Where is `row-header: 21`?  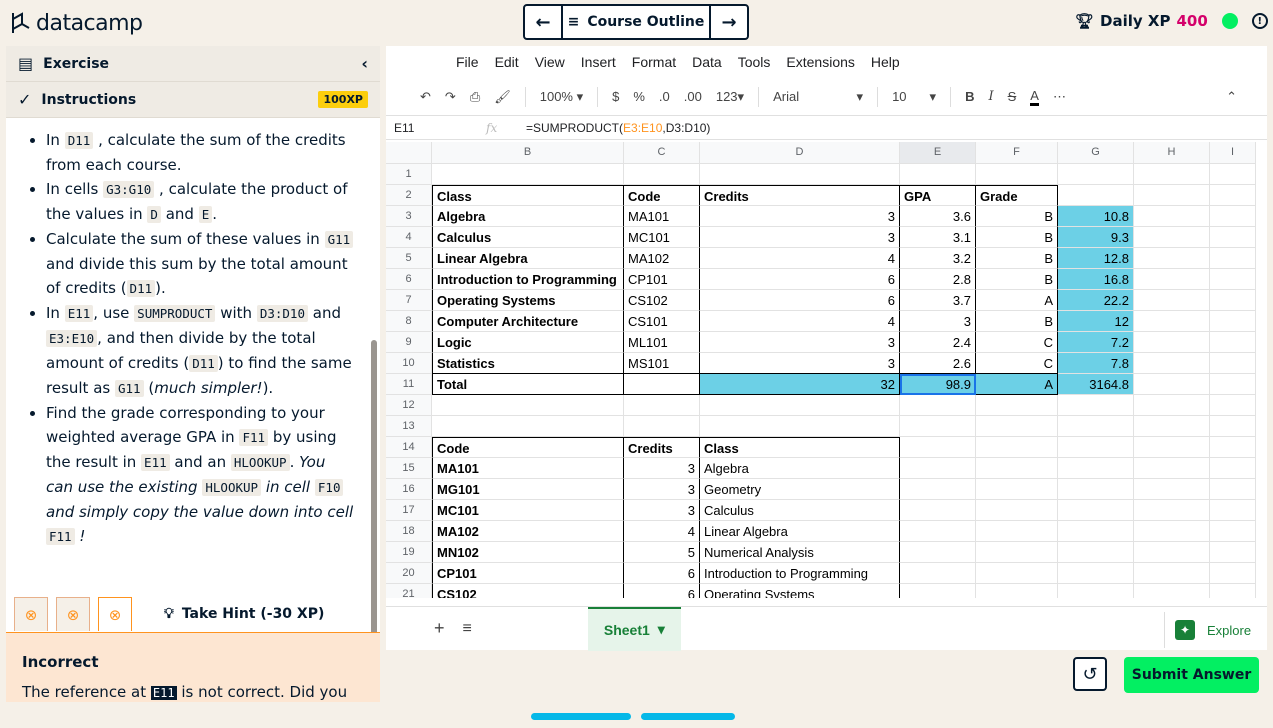
row-header: 21 is located at coordinates (409, 591).